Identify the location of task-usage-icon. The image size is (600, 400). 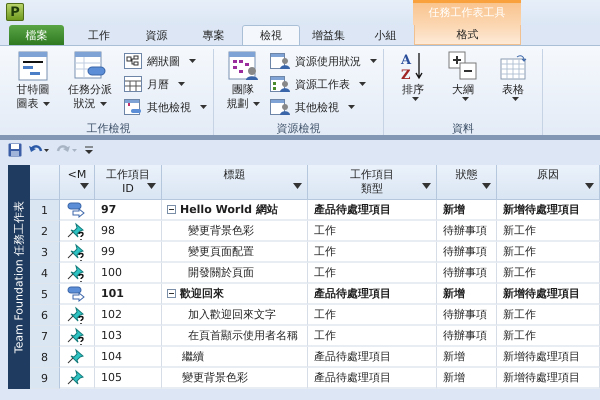
(90, 66).